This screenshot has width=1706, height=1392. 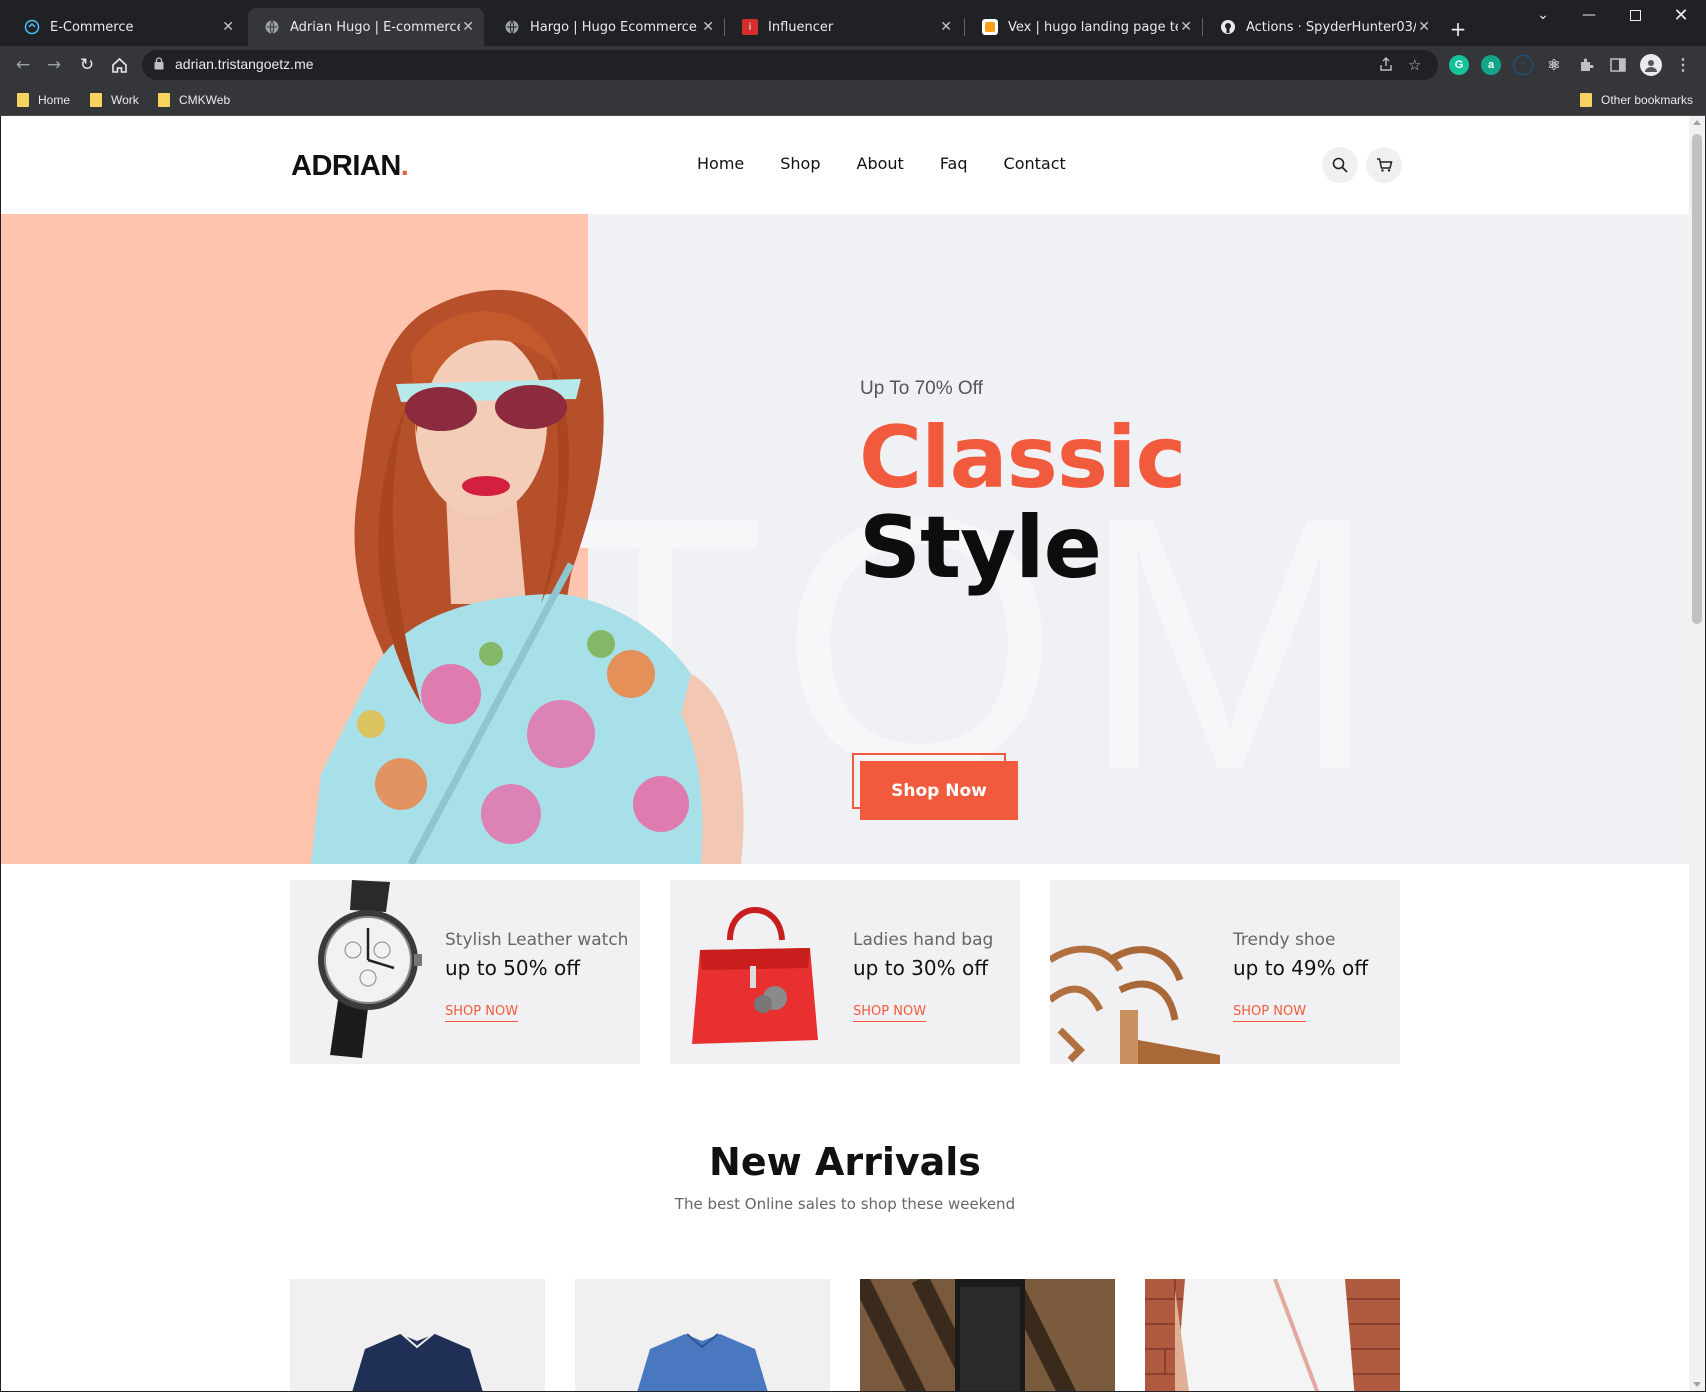 I want to click on tab-influencer: i Influencer ✕, so click(x=844, y=27).